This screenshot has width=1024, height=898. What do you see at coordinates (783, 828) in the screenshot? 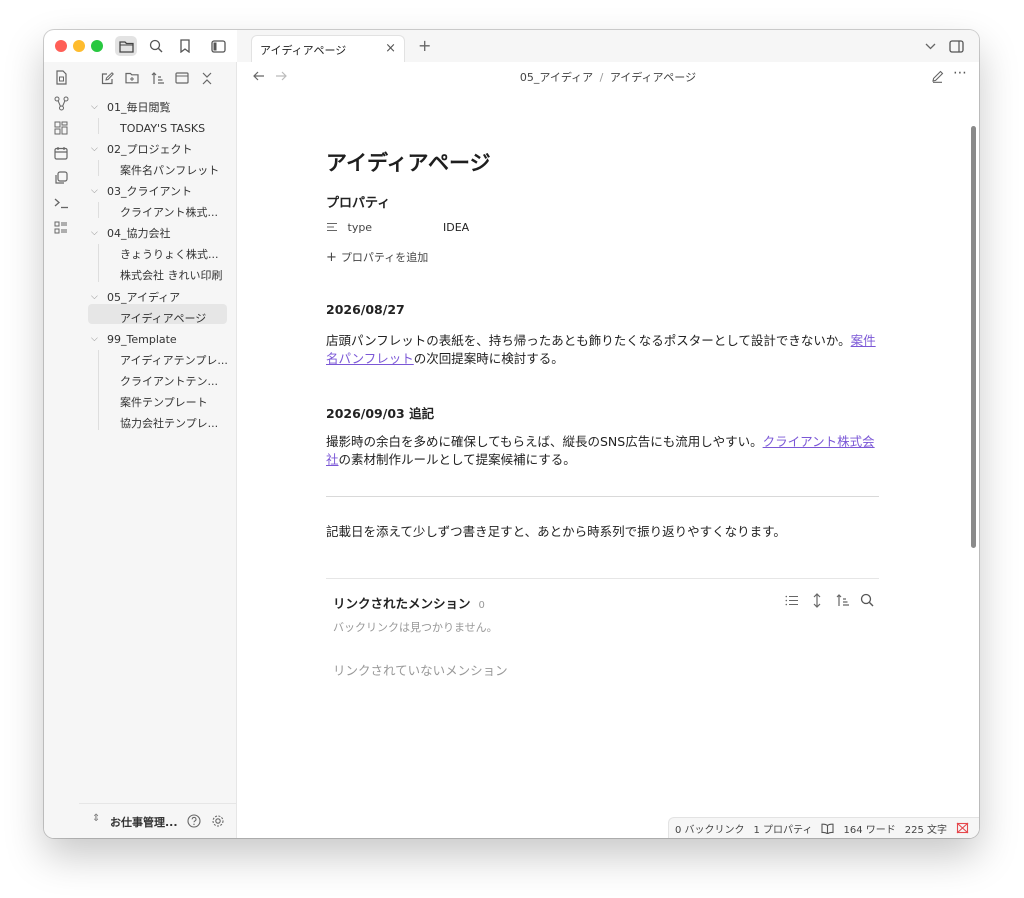
I see `status-properties: 1 プロパティ` at bounding box center [783, 828].